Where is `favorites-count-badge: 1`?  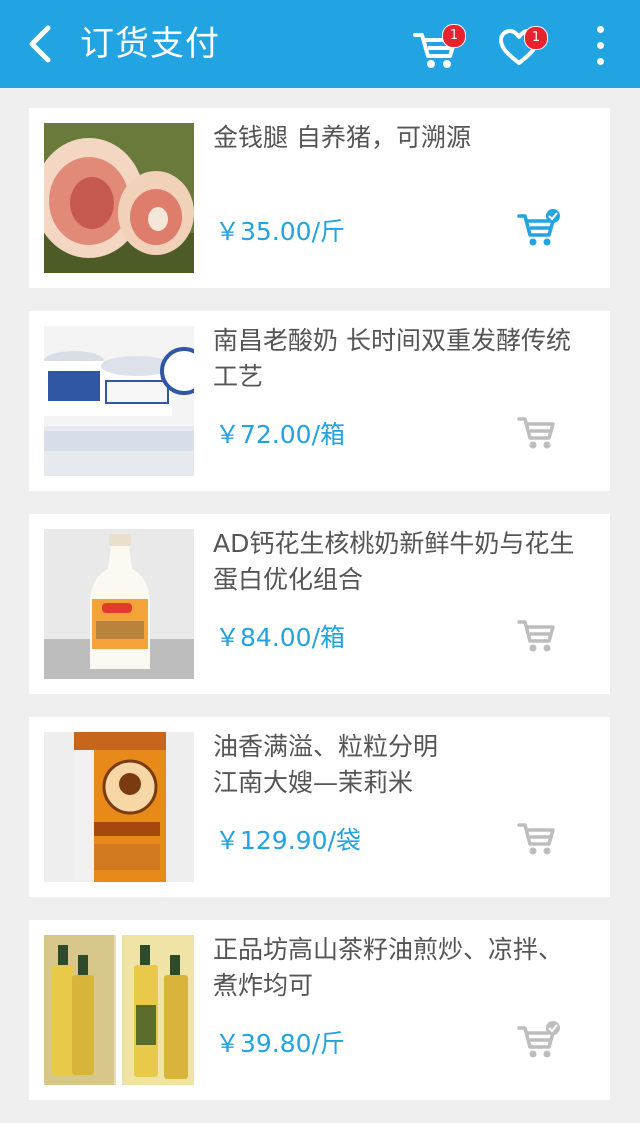 favorites-count-badge: 1 is located at coordinates (536, 38).